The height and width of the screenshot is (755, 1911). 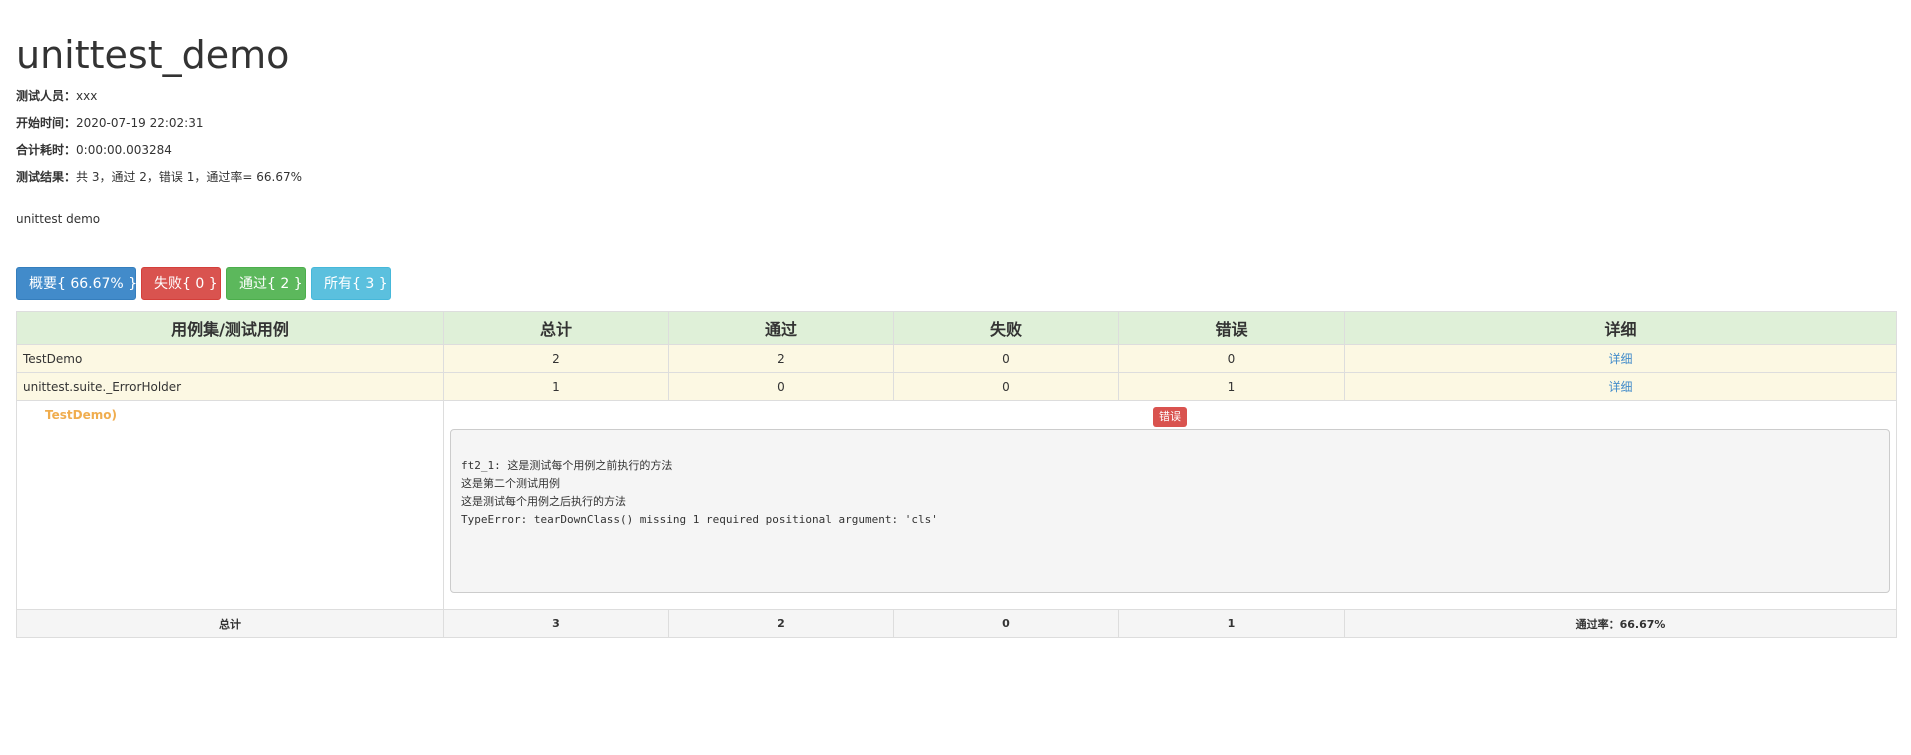 I want to click on total-count: 3, so click(x=556, y=623).